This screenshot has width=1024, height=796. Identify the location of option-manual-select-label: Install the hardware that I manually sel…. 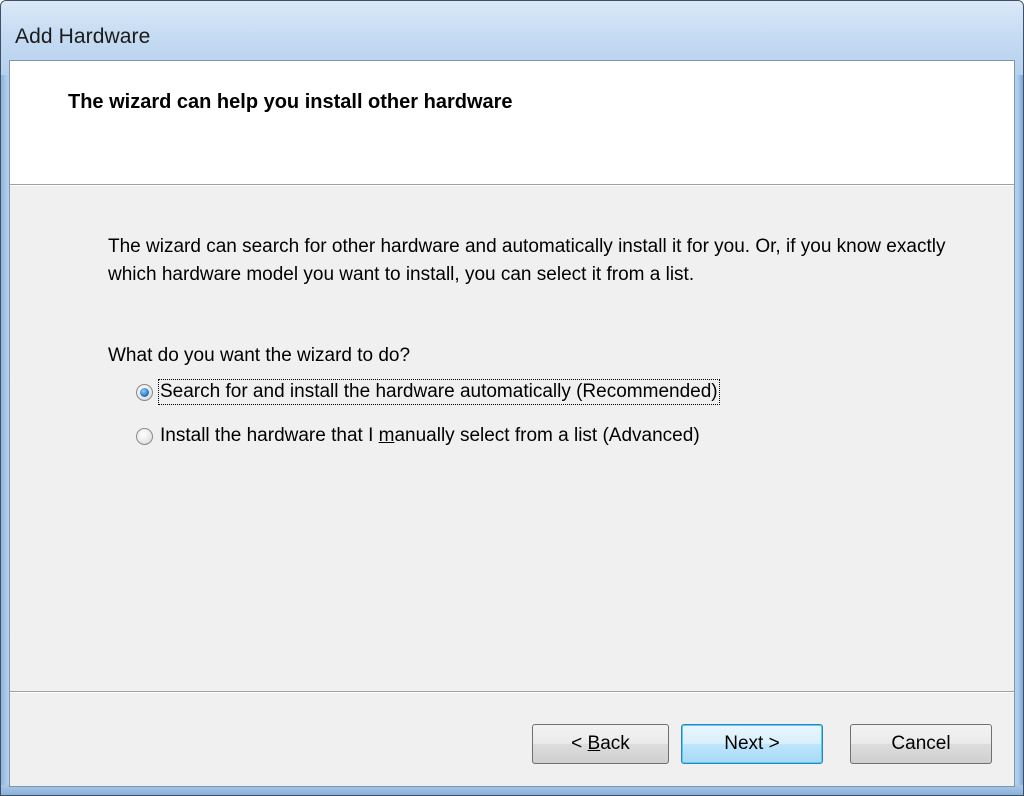
(430, 436).